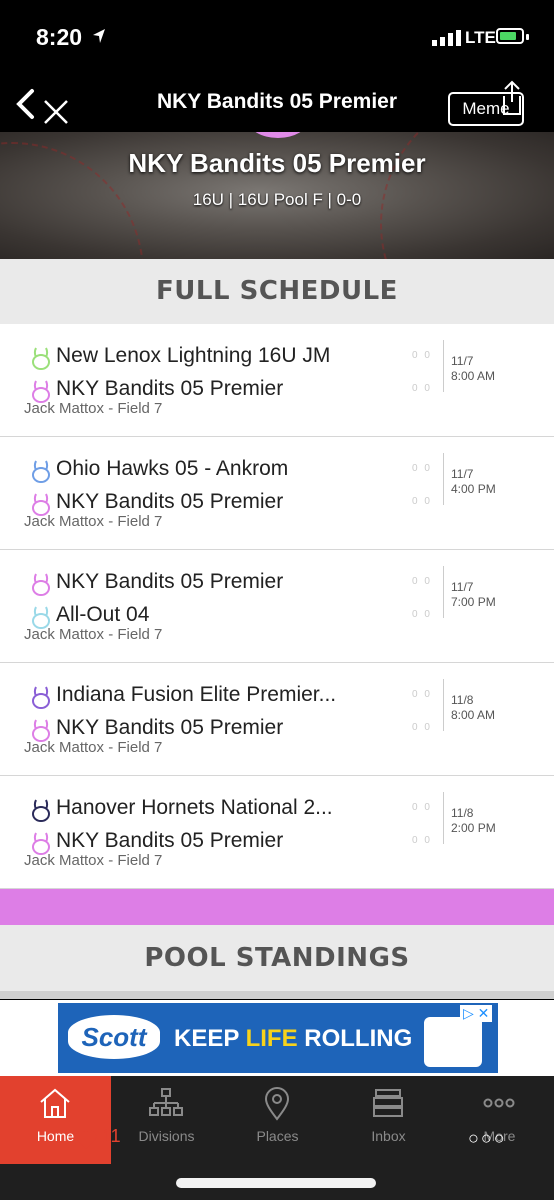 The width and height of the screenshot is (554, 1200). I want to click on game-team1: Ohio Hawks 05 - Ankrom, so click(172, 468).